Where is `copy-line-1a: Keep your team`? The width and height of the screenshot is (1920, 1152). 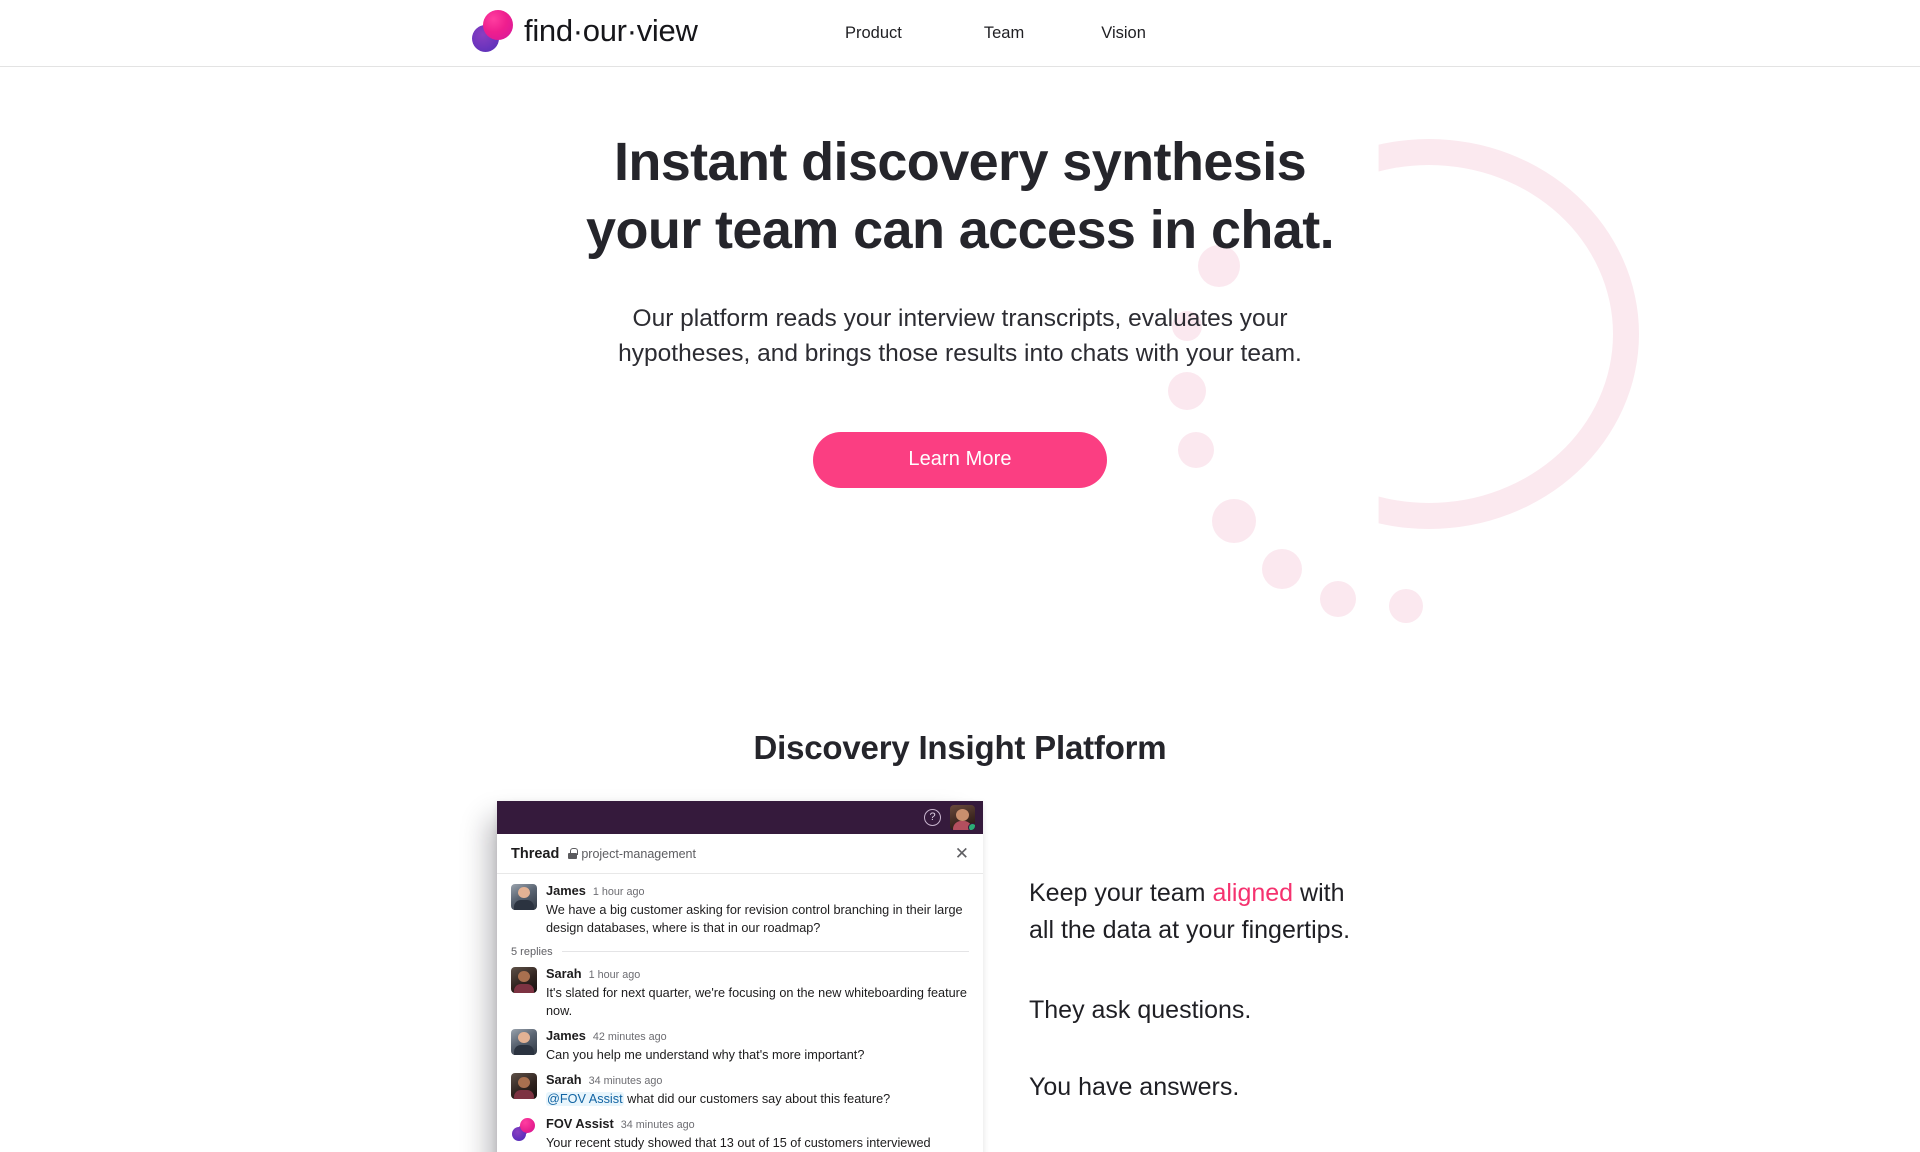
copy-line-1a: Keep your team is located at coordinates (1121, 893).